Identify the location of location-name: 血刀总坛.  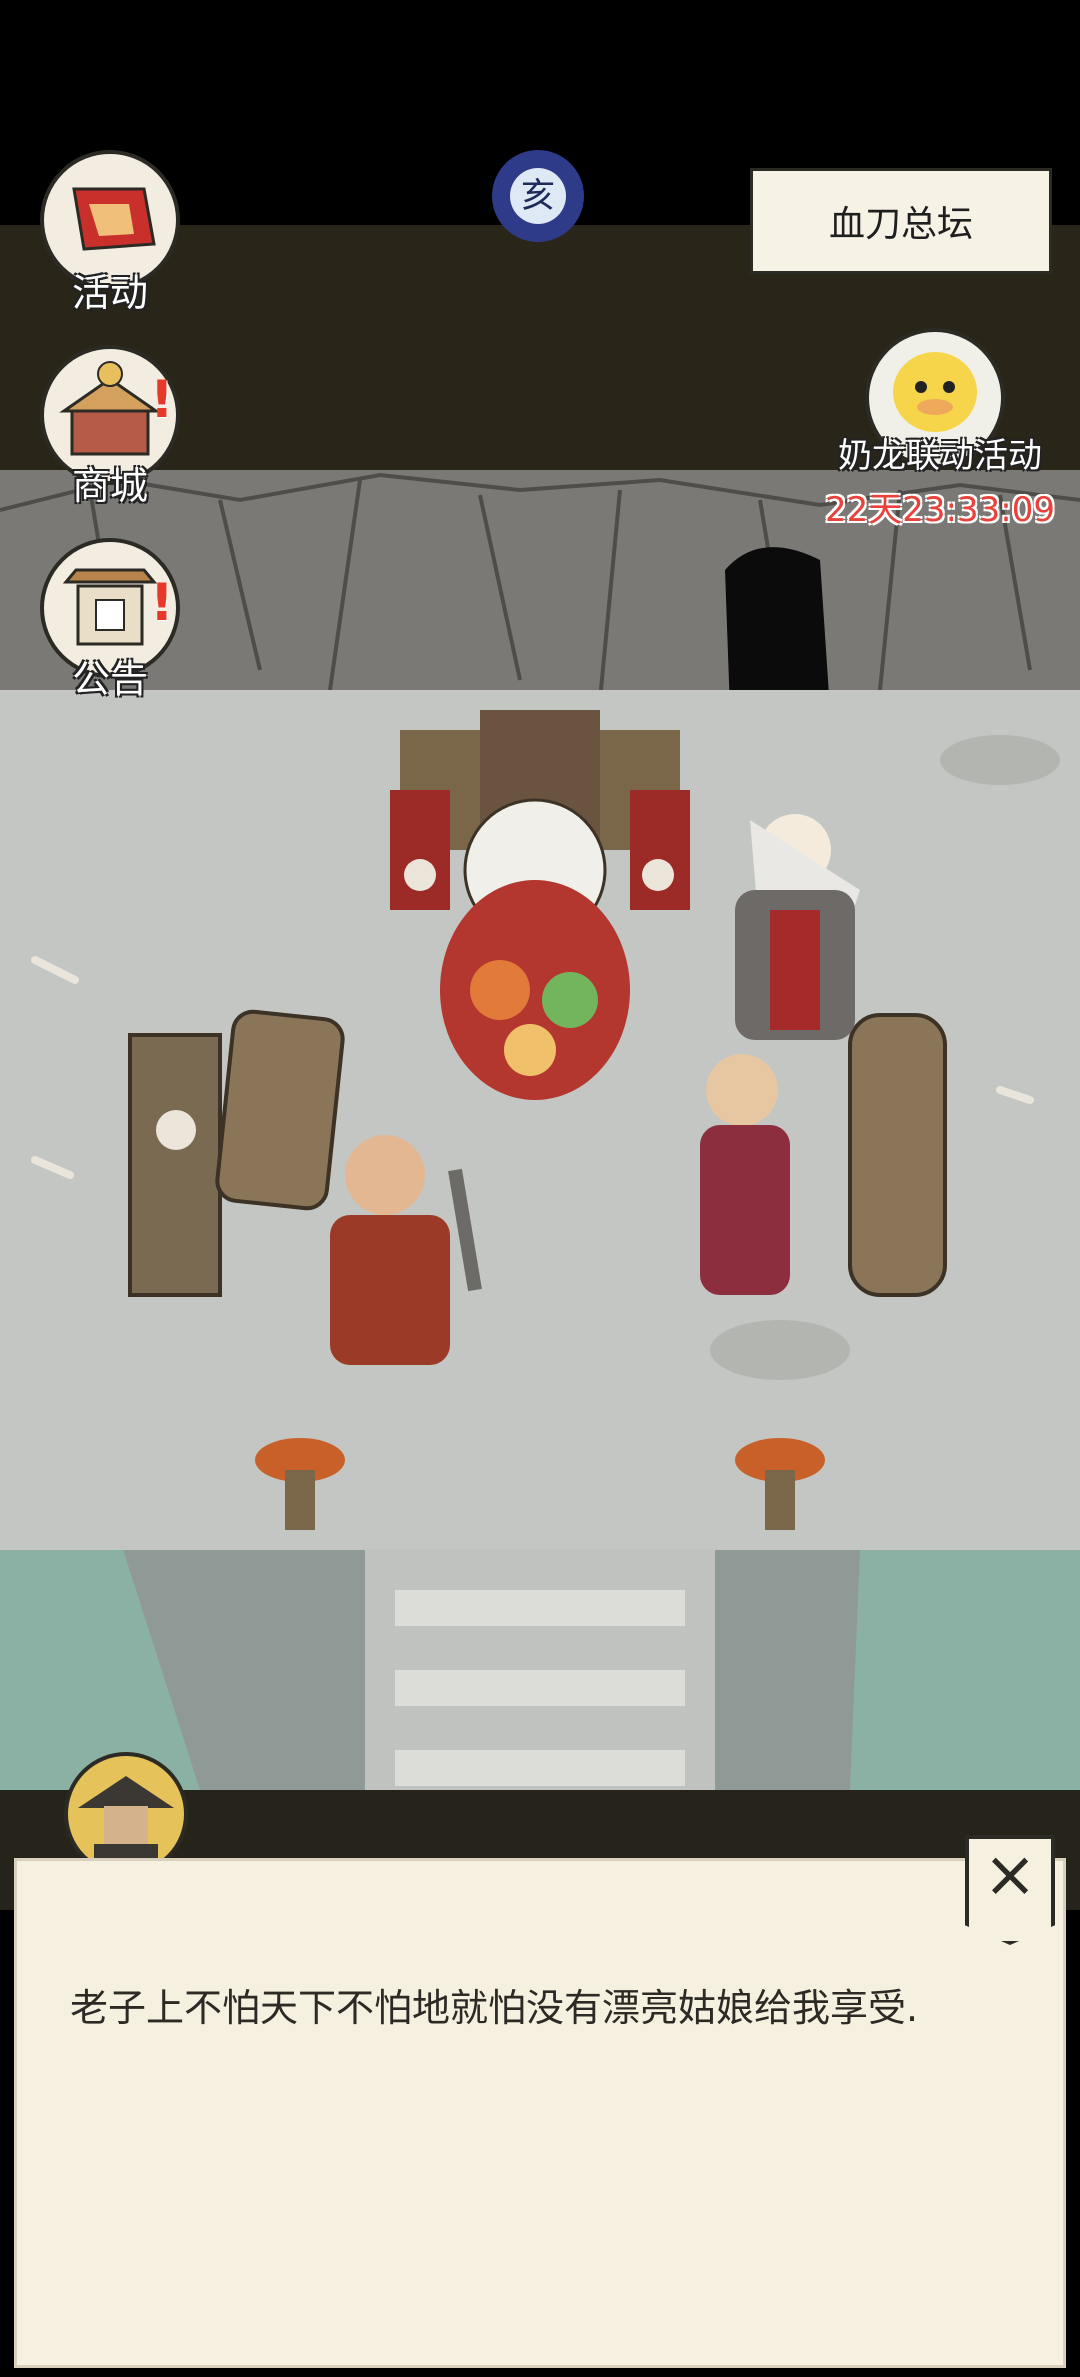
(900, 224).